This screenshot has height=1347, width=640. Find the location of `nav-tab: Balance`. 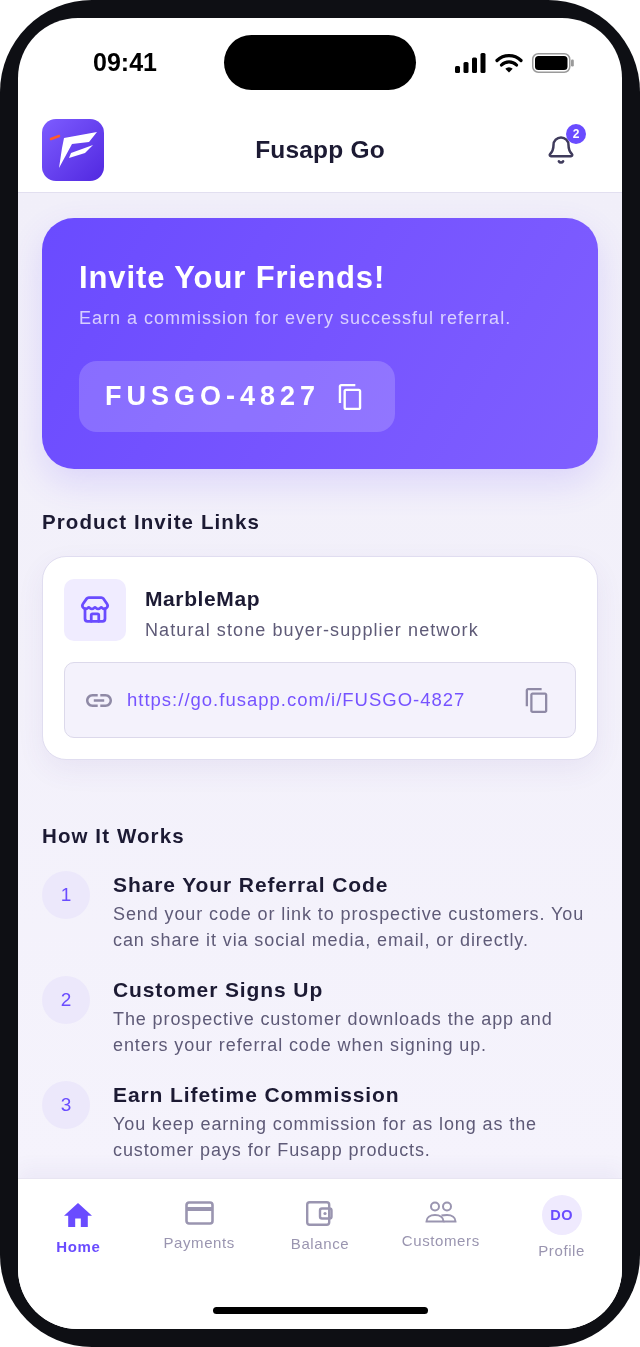

nav-tab: Balance is located at coordinates (320, 1215).